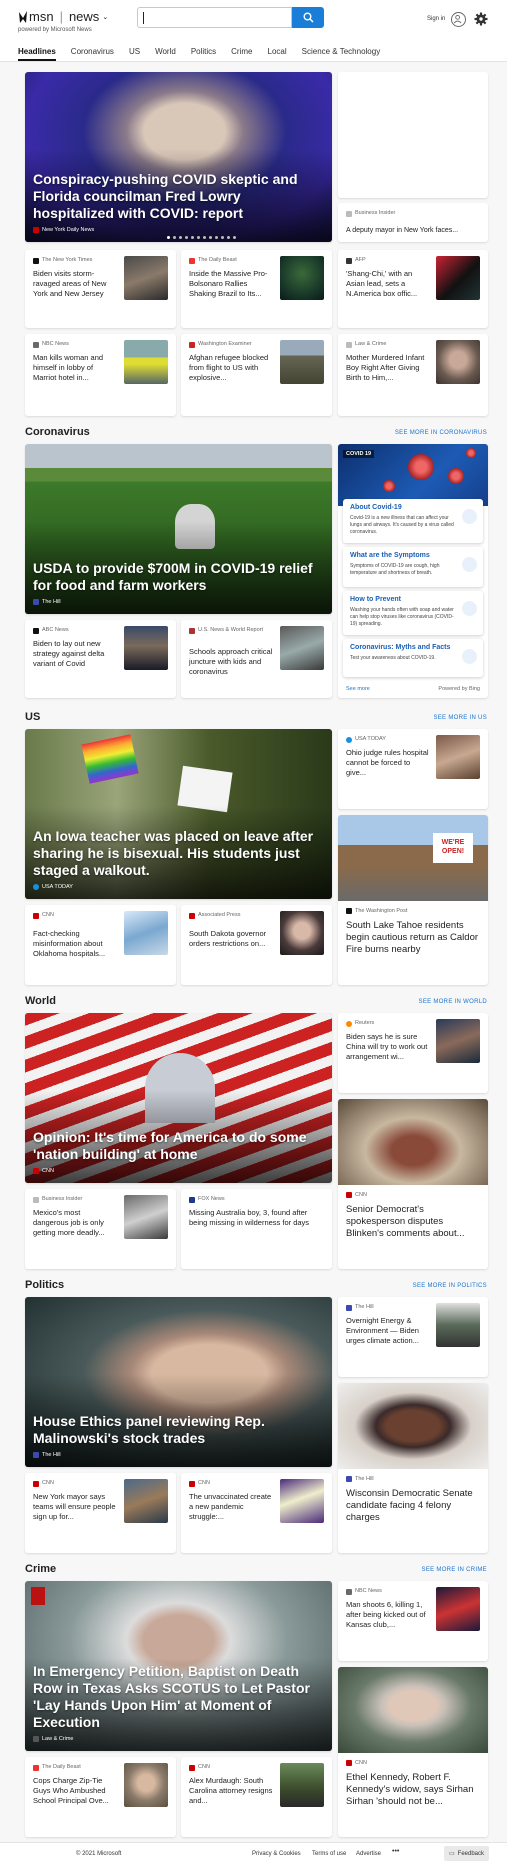 The image size is (507, 1862). I want to click on nav-crime: Crime, so click(241, 54).